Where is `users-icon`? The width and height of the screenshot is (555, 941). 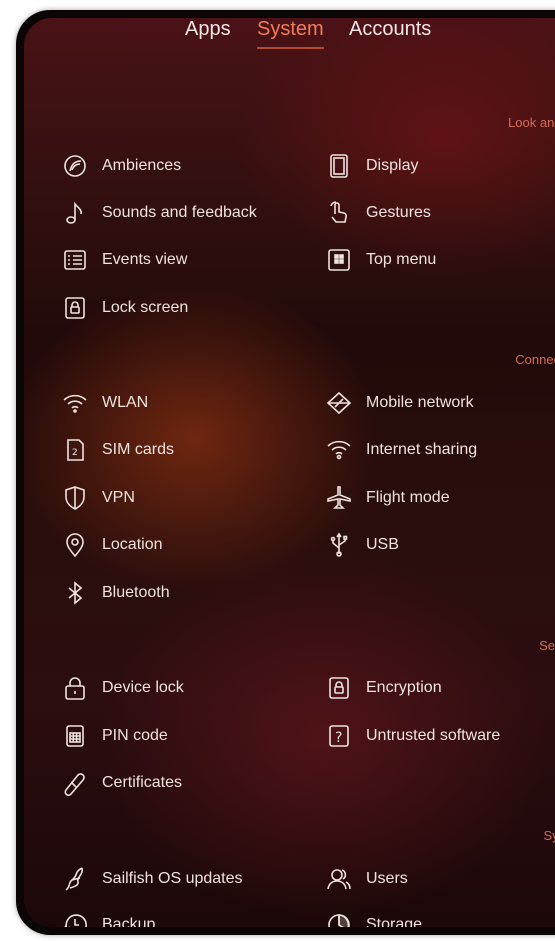
users-icon is located at coordinates (339, 879).